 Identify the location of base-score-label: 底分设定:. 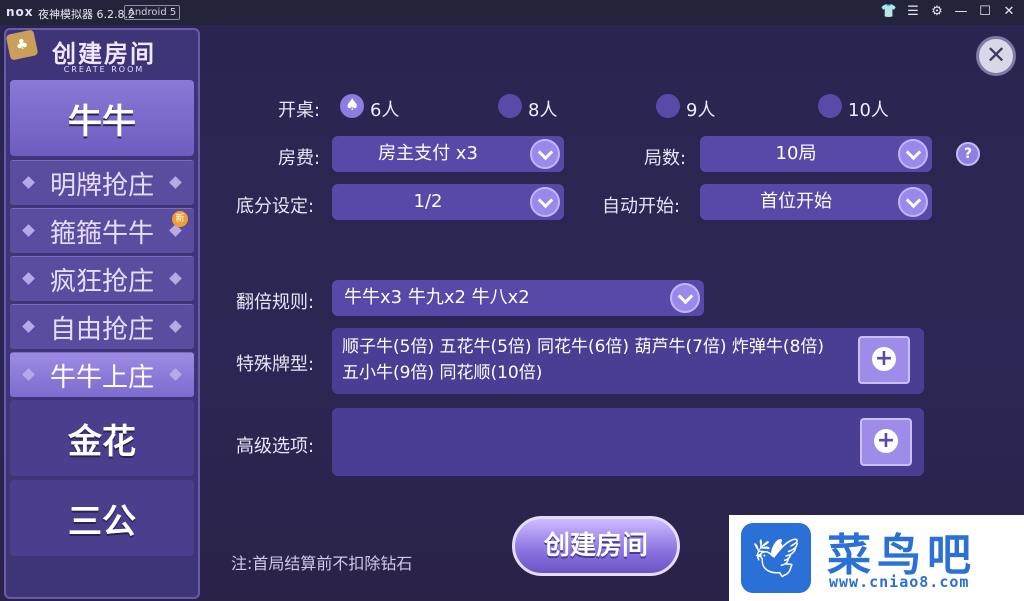
(275, 206).